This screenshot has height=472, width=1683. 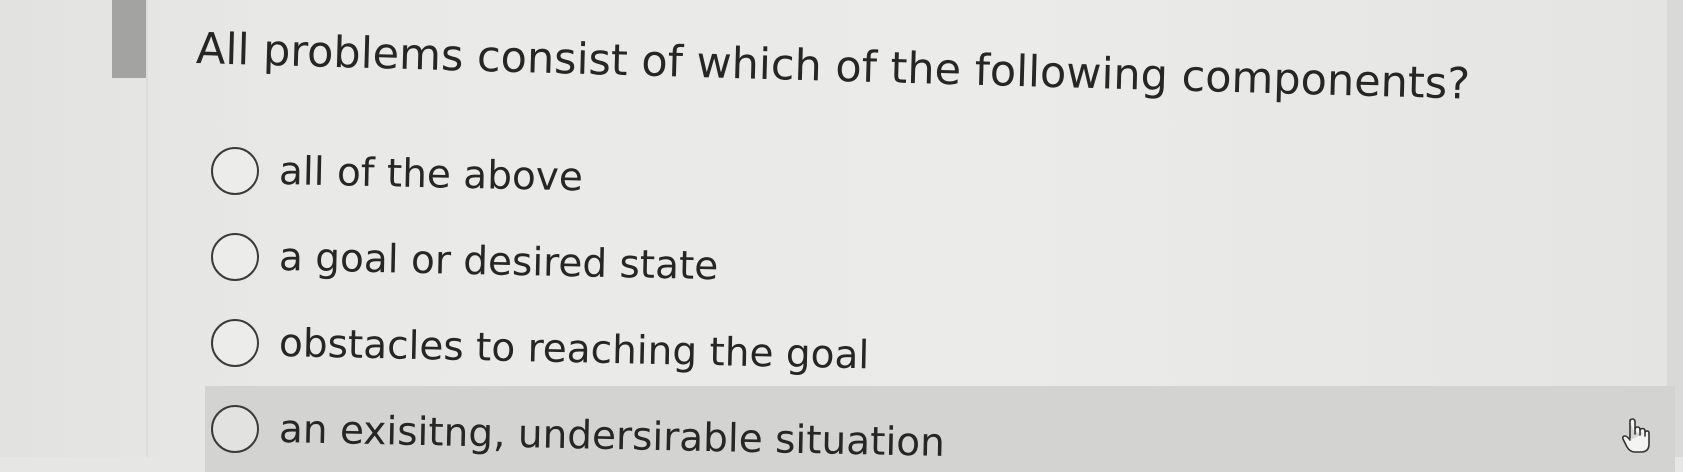 I want to click on hand-pointer-icon, so click(x=1635, y=435).